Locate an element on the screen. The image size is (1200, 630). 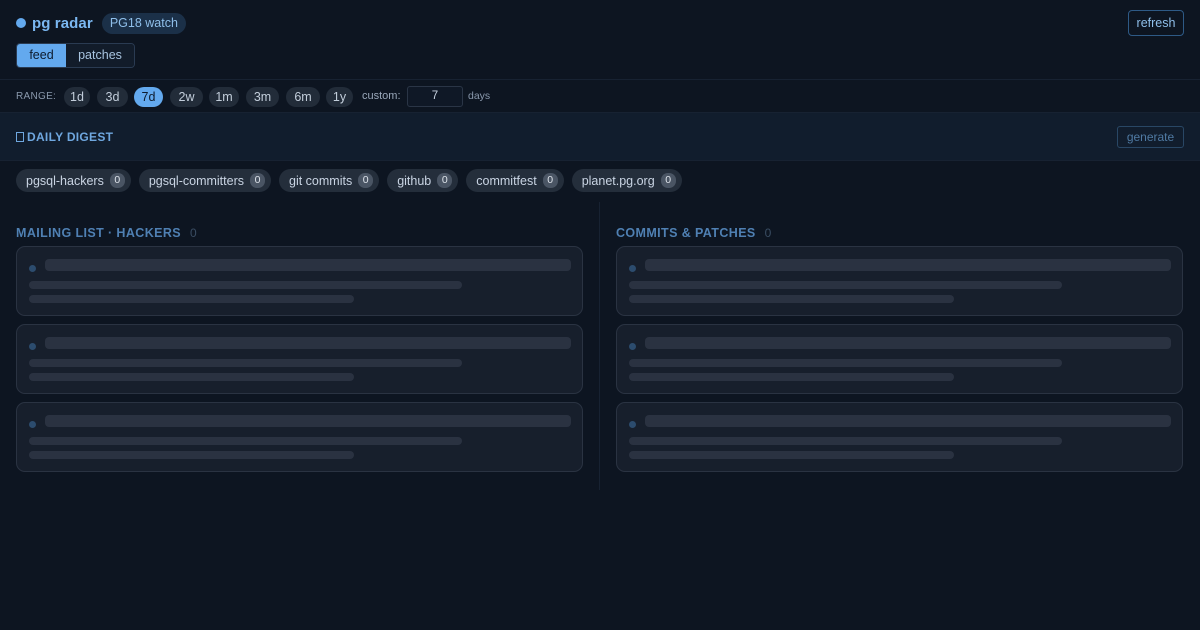
range-option-1d: 1d is located at coordinates (77, 97).